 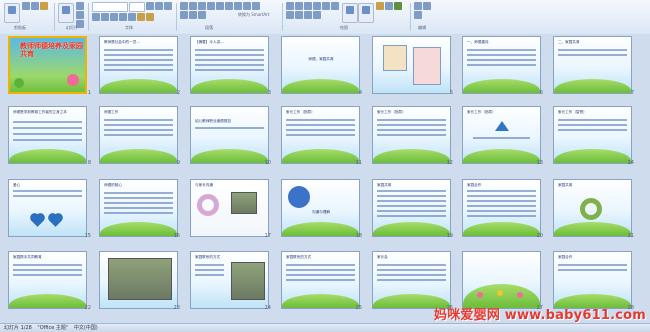 What do you see at coordinates (47, 280) in the screenshot?
I see `slide-thumbnail-22: 家园携手共同教育` at bounding box center [47, 280].